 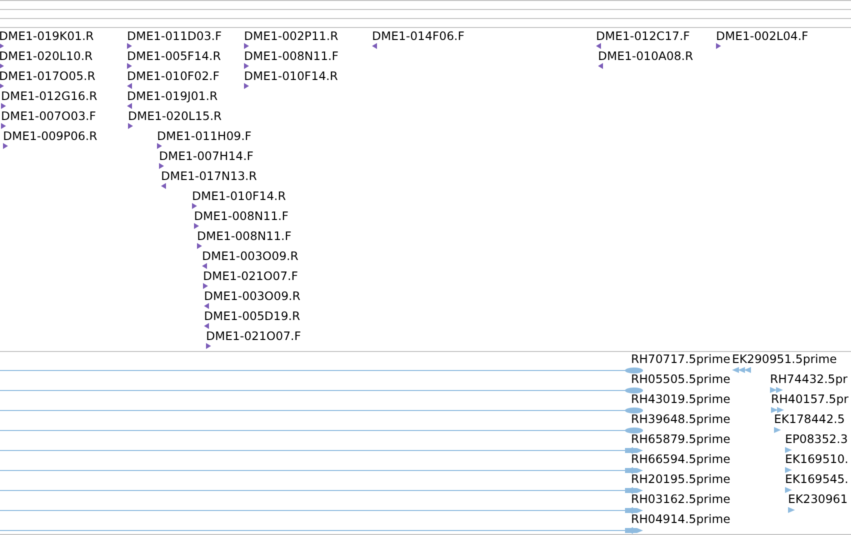 I want to click on feature-label: RH20195.5prime, so click(x=680, y=479).